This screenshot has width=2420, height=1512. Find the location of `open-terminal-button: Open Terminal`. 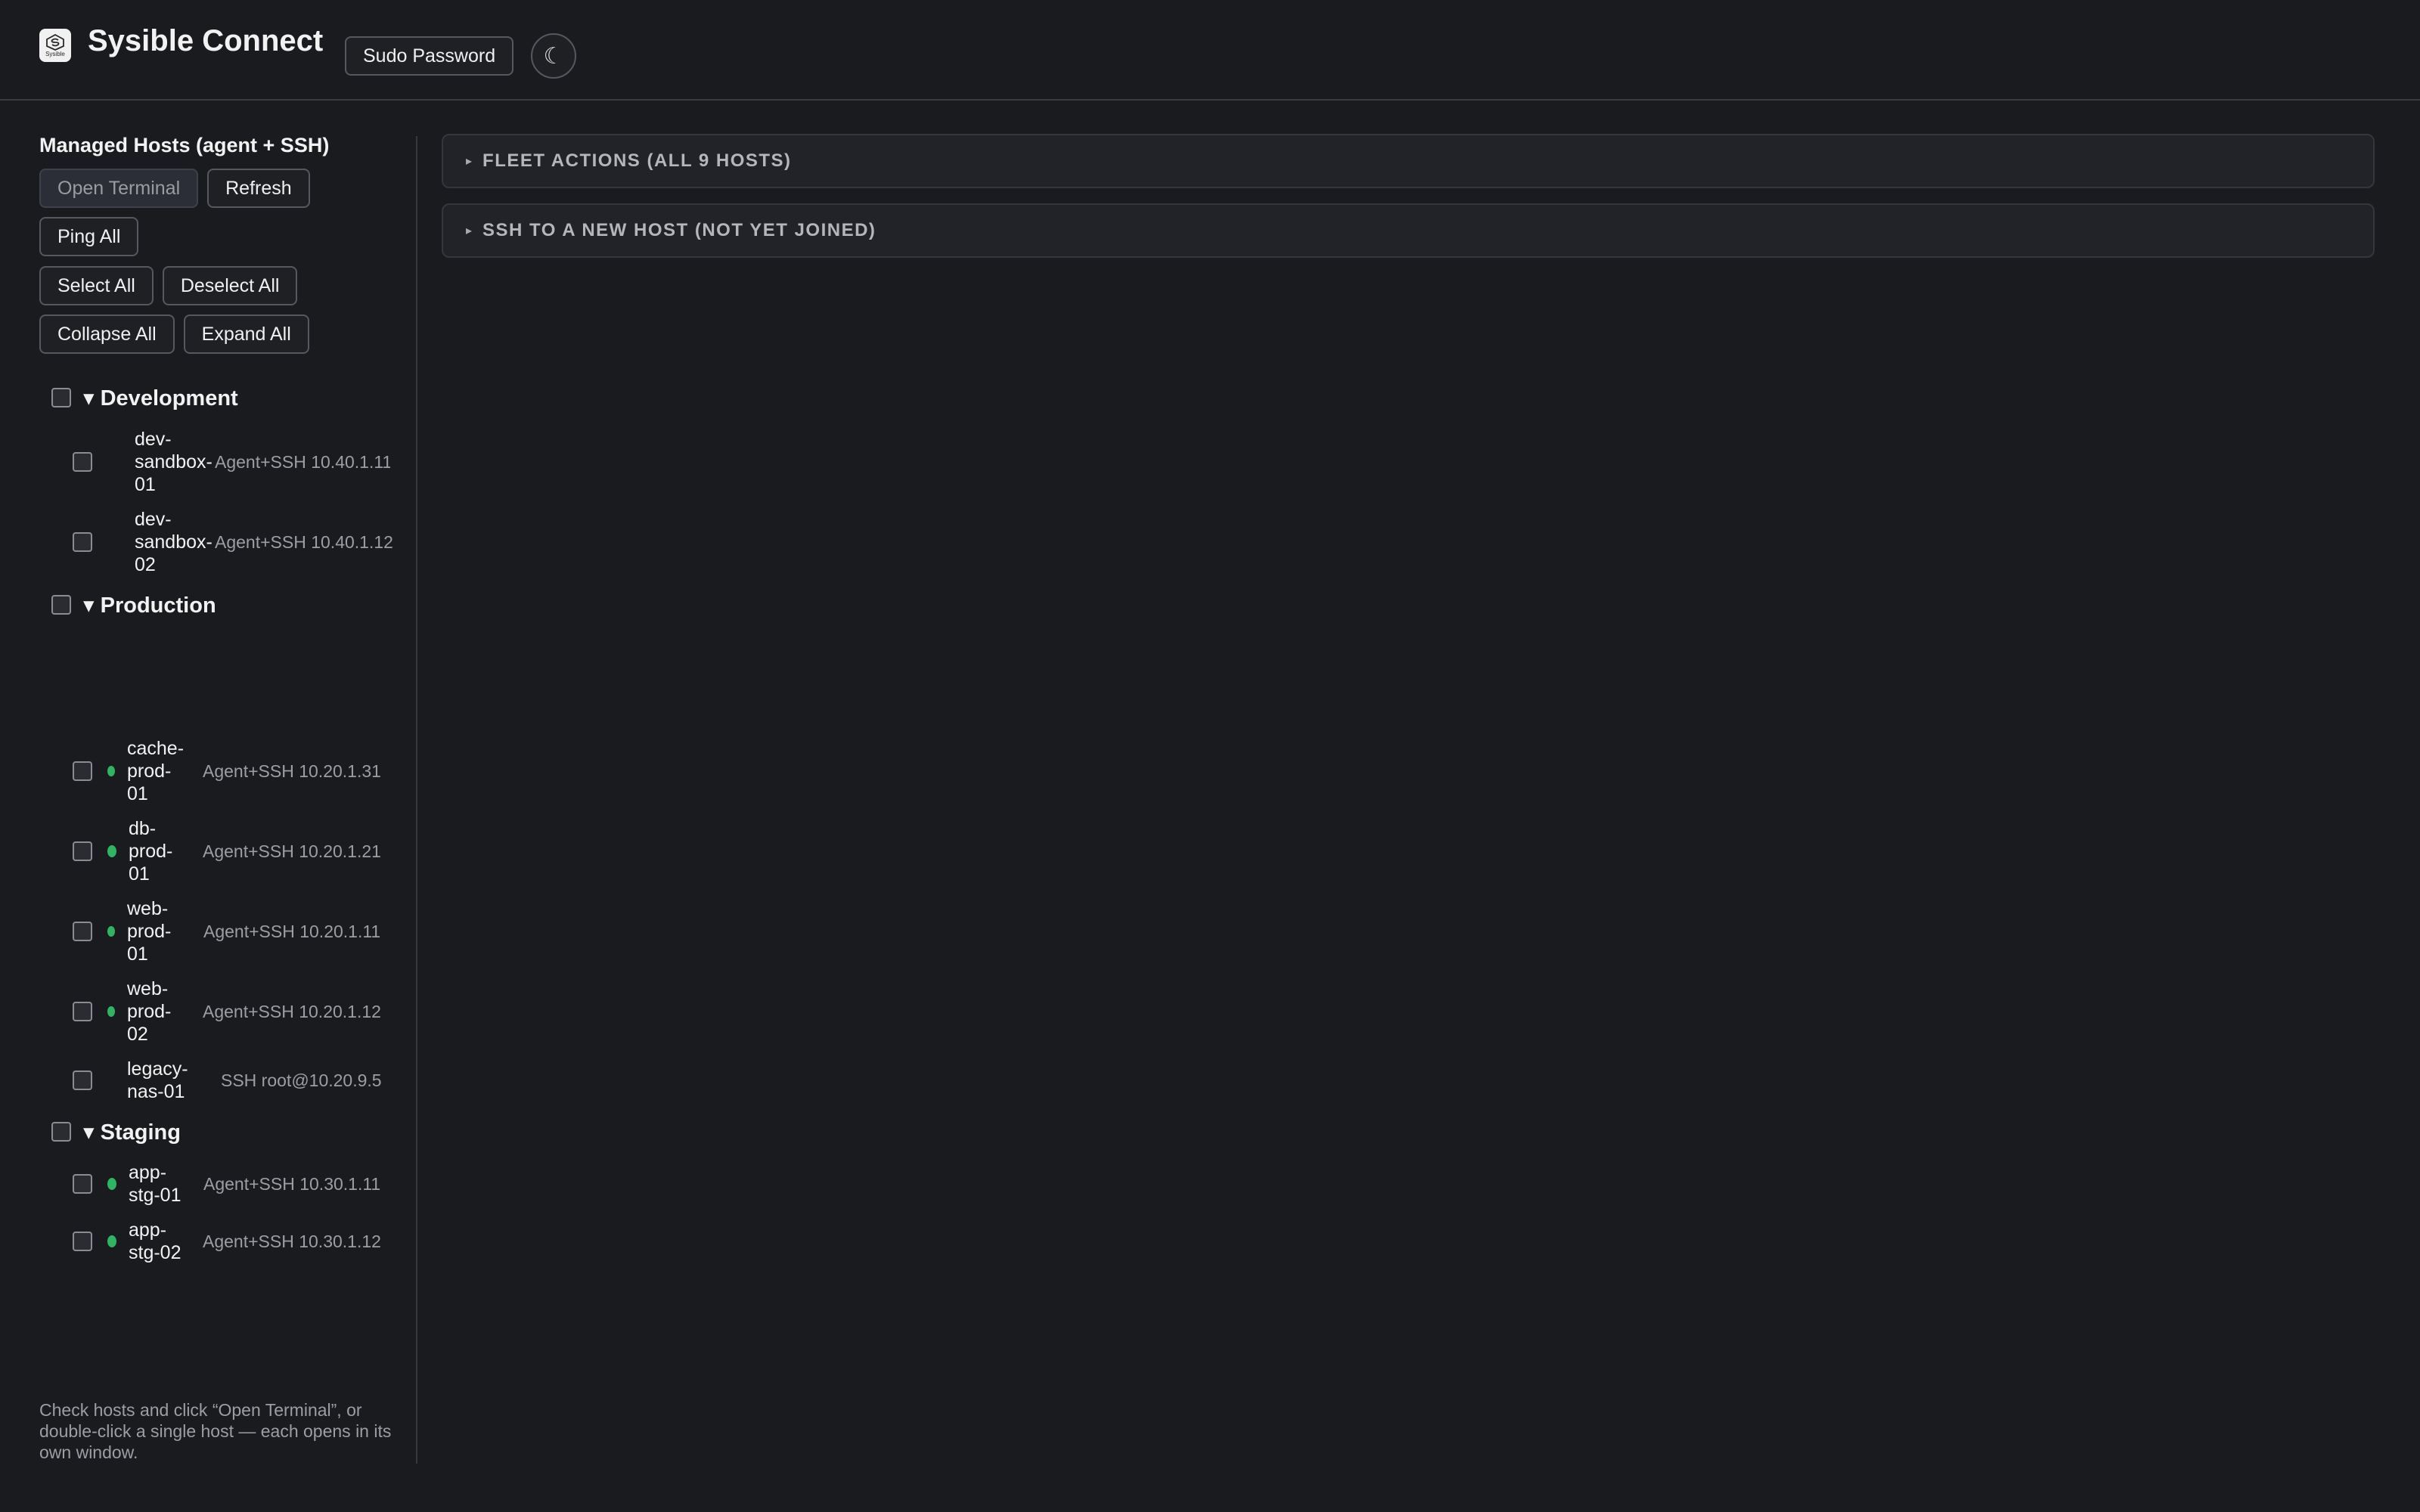

open-terminal-button: Open Terminal is located at coordinates (119, 189).